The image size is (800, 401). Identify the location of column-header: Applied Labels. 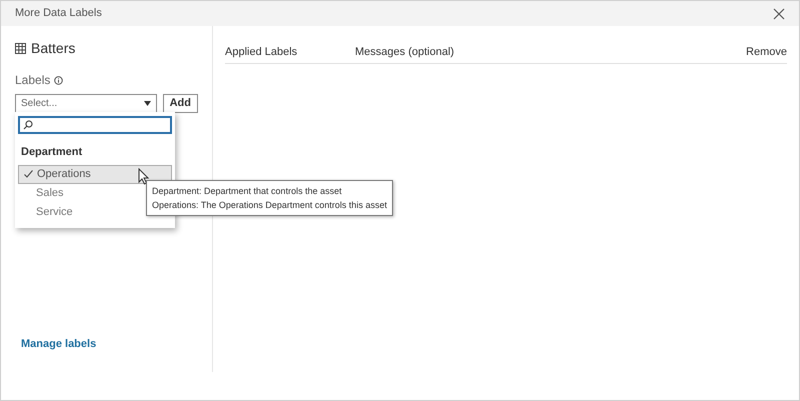
(261, 52).